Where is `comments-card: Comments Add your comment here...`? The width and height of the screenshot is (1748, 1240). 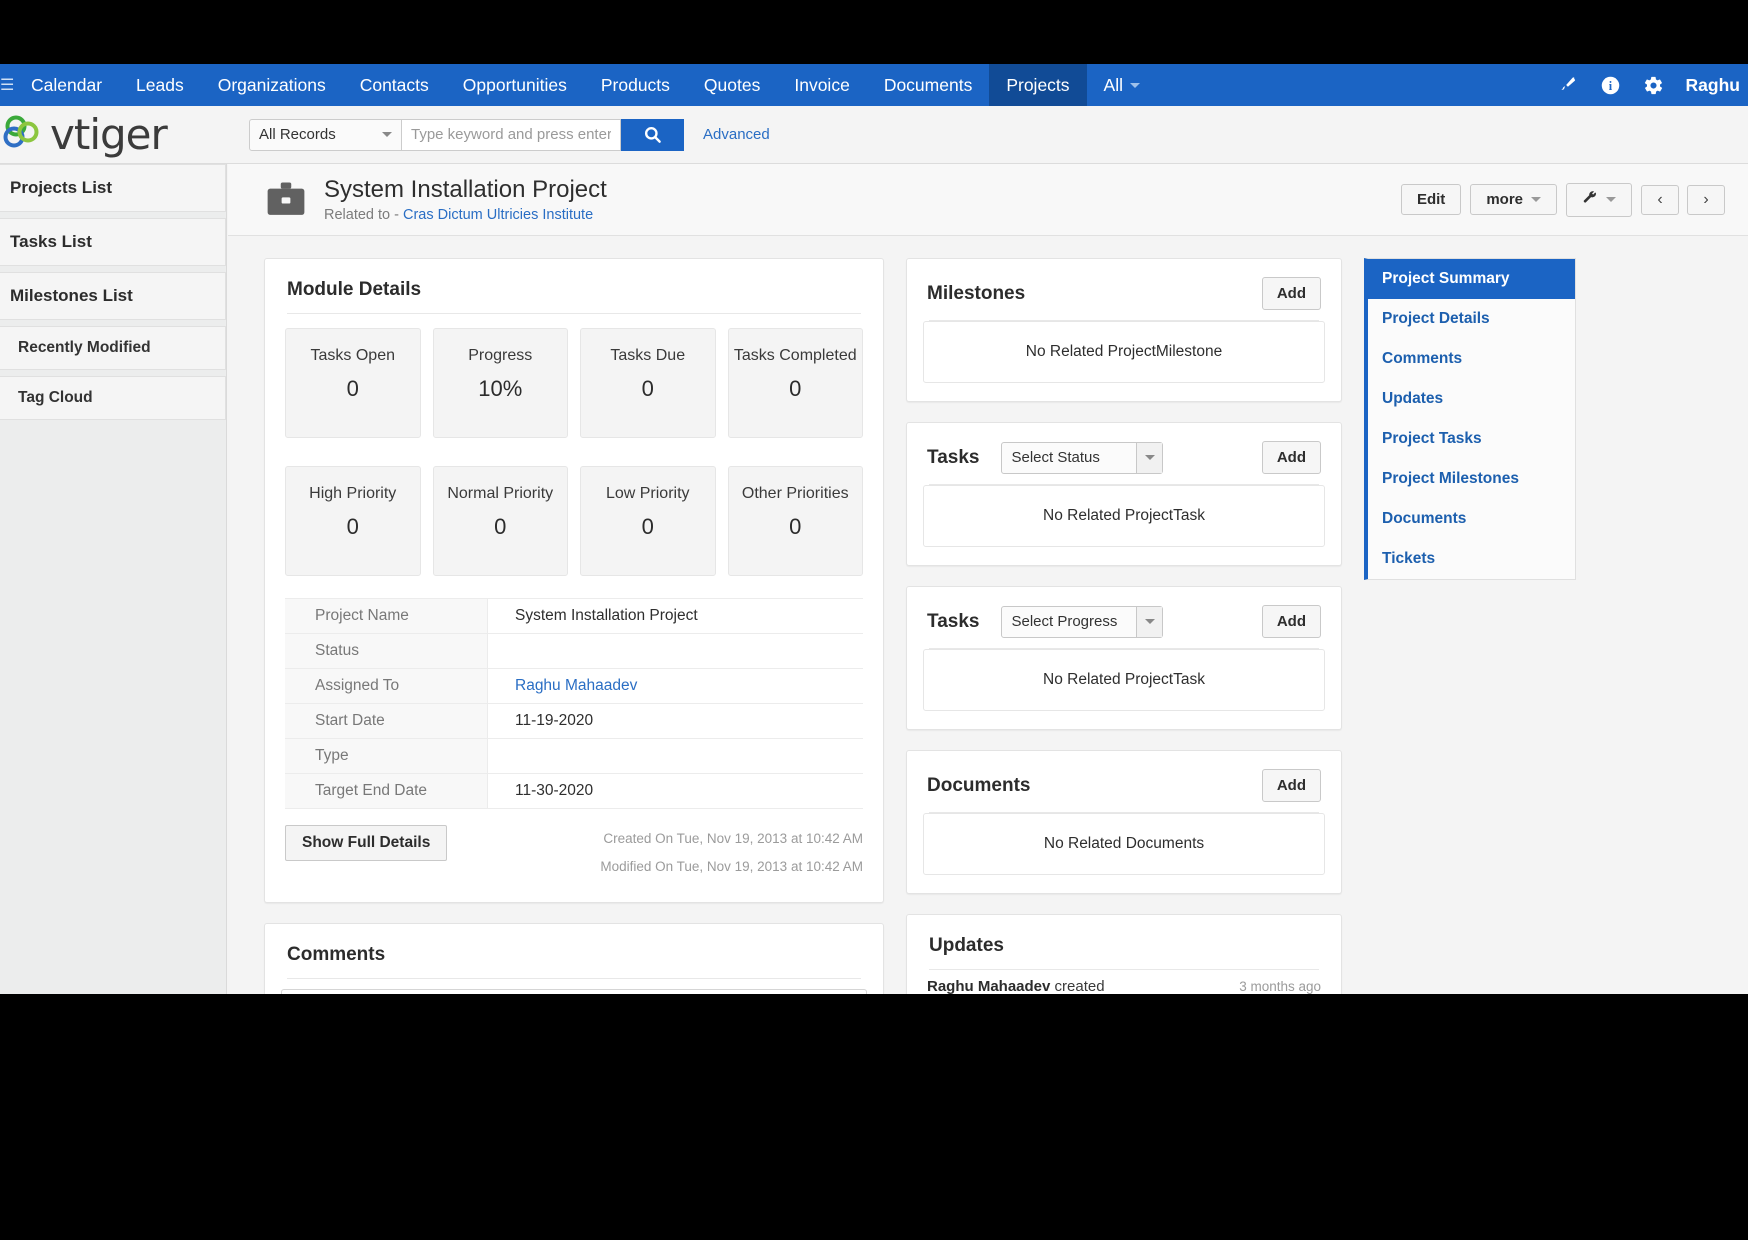 comments-card: Comments Add your comment here... is located at coordinates (574, 958).